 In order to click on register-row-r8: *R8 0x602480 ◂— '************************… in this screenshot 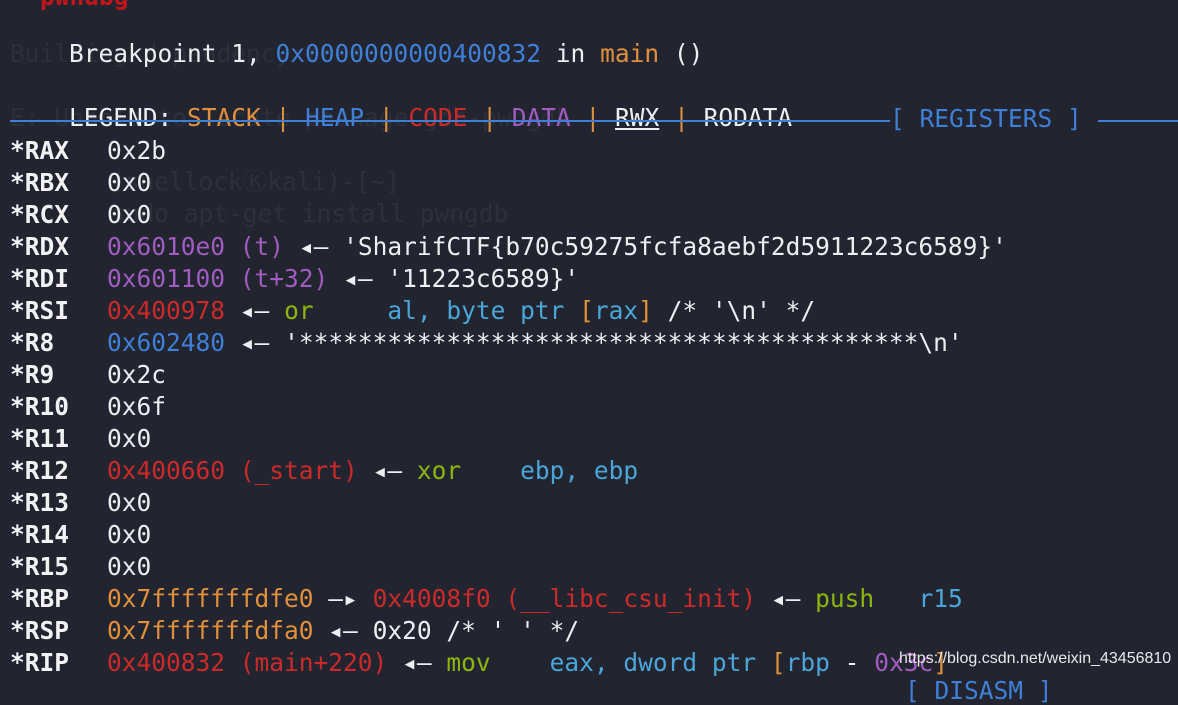, I will do `click(486, 343)`.